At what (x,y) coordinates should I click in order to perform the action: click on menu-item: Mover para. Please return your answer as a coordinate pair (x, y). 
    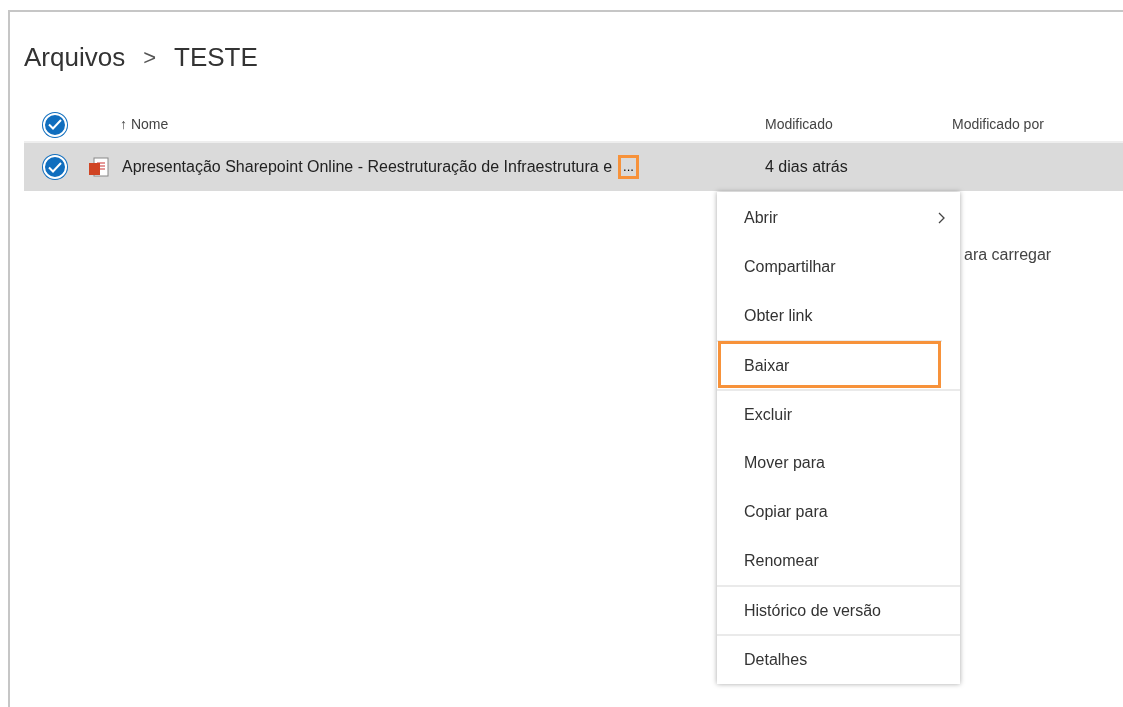
    Looking at the image, I should click on (838, 462).